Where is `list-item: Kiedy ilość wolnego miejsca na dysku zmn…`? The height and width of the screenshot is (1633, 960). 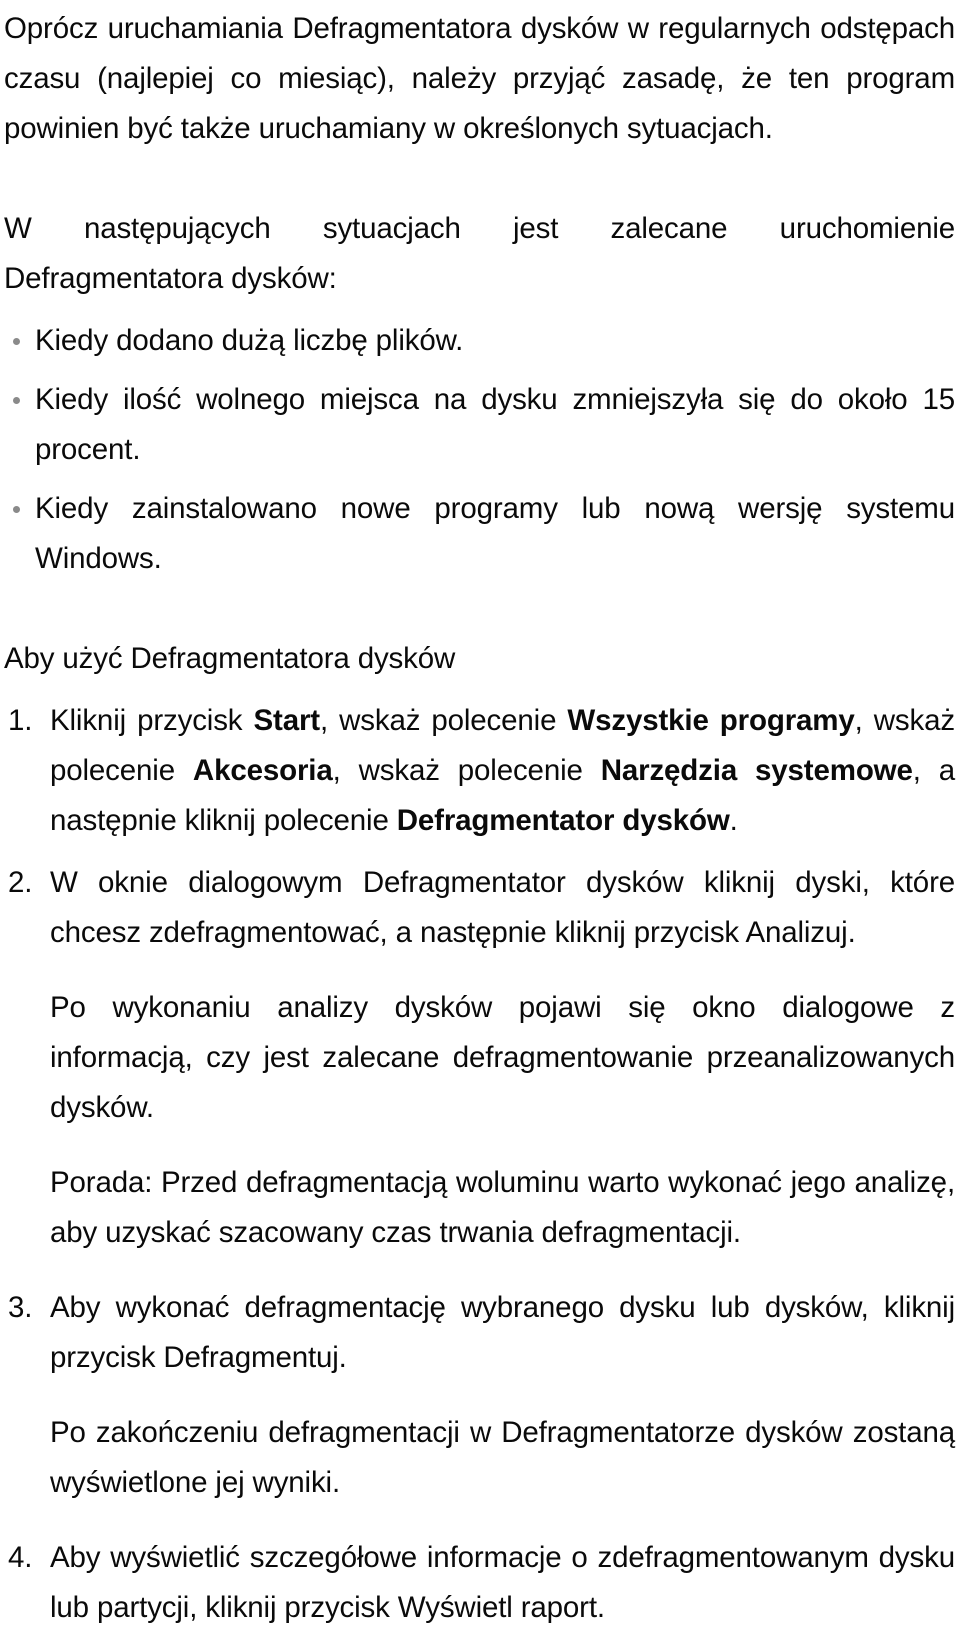 list-item: Kiedy ilość wolnego miejsca na dysku zmn… is located at coordinates (479, 425).